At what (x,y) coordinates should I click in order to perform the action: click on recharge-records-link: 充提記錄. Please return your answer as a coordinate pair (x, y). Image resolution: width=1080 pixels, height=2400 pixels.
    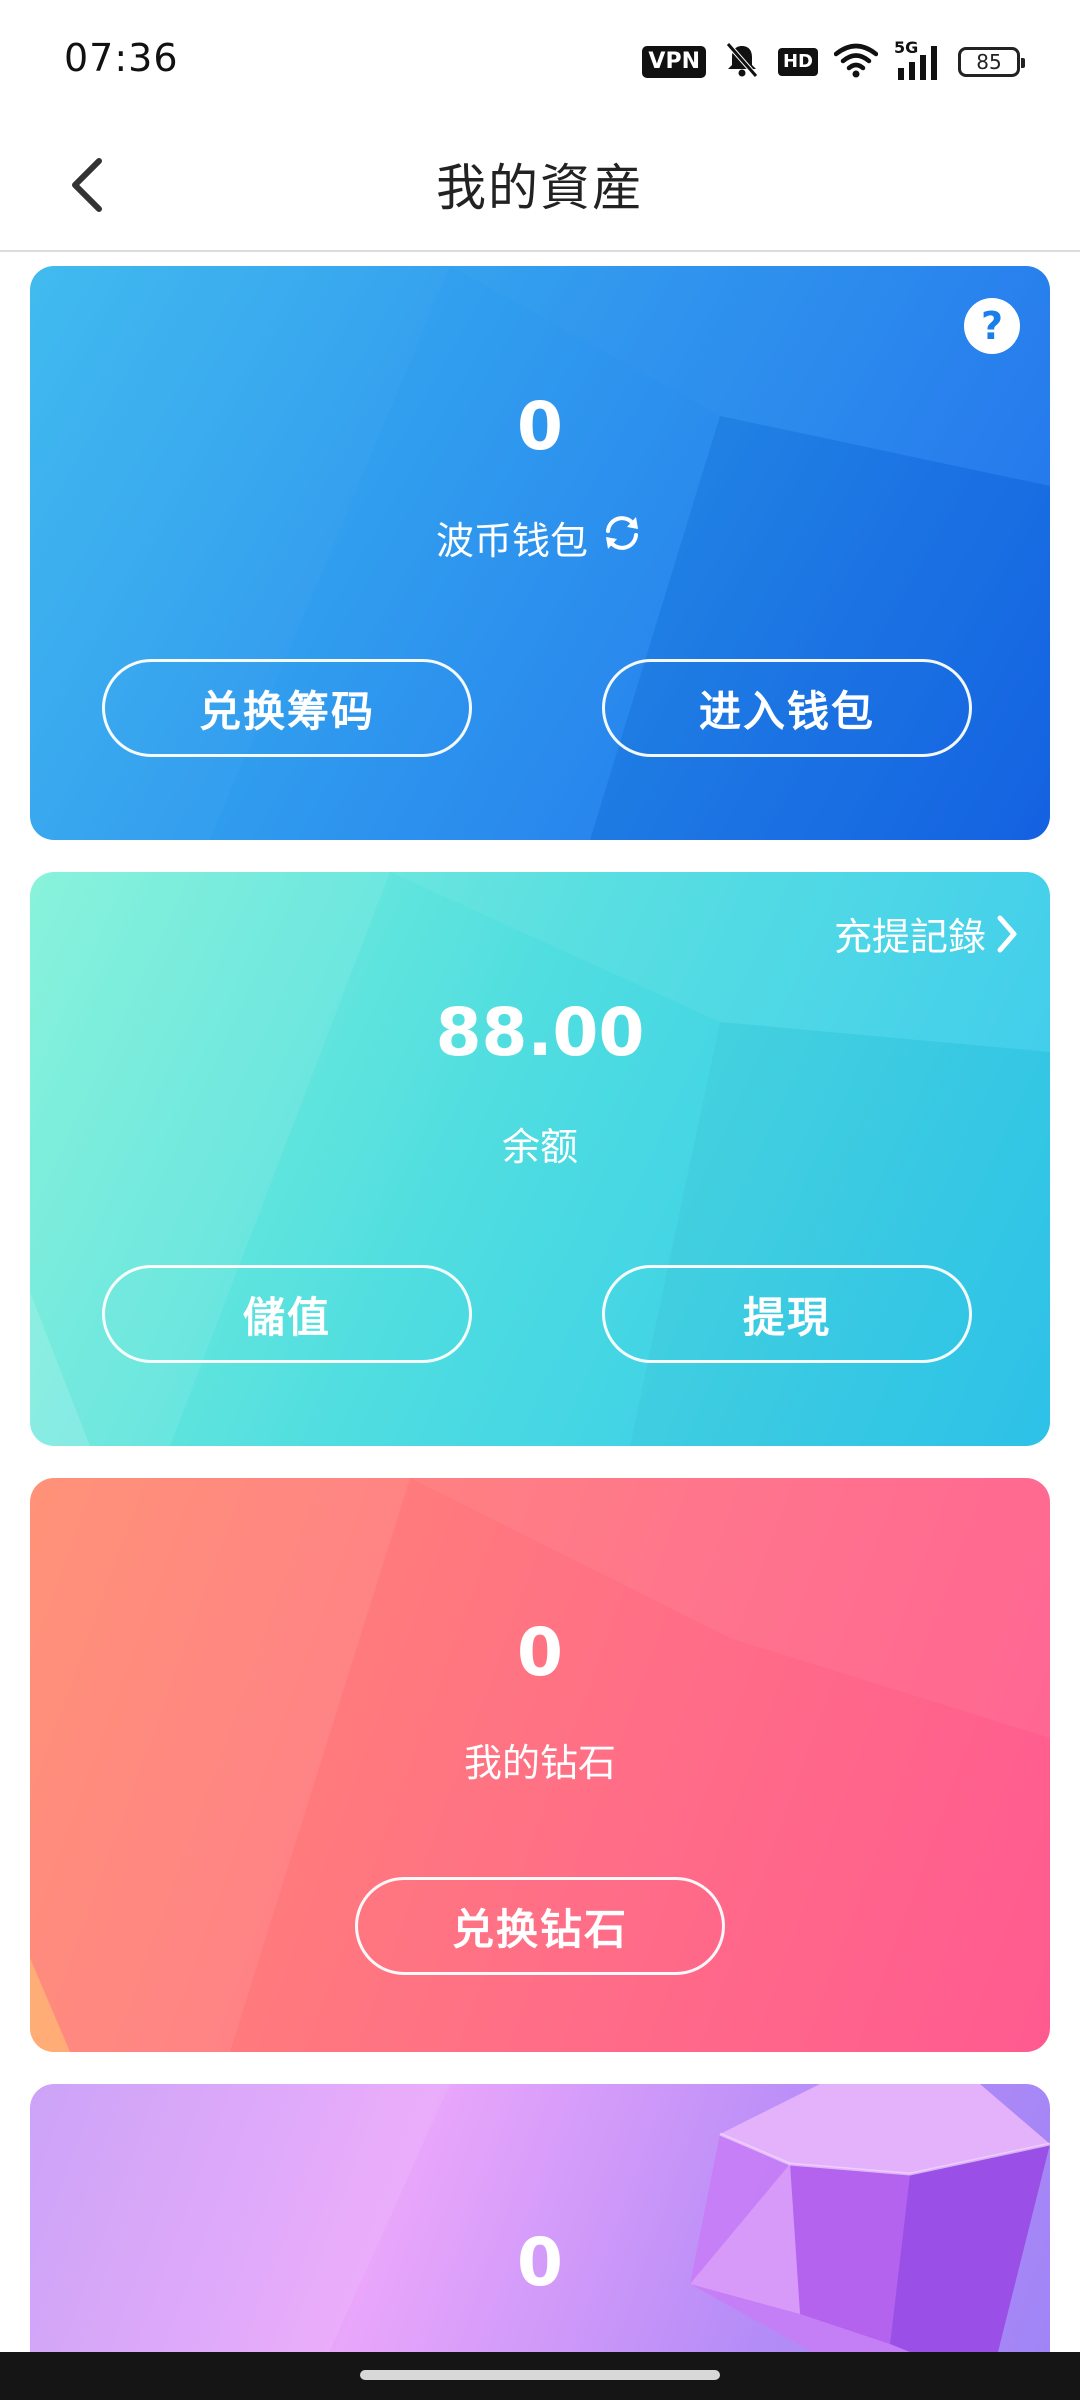
    Looking at the image, I should click on (927, 933).